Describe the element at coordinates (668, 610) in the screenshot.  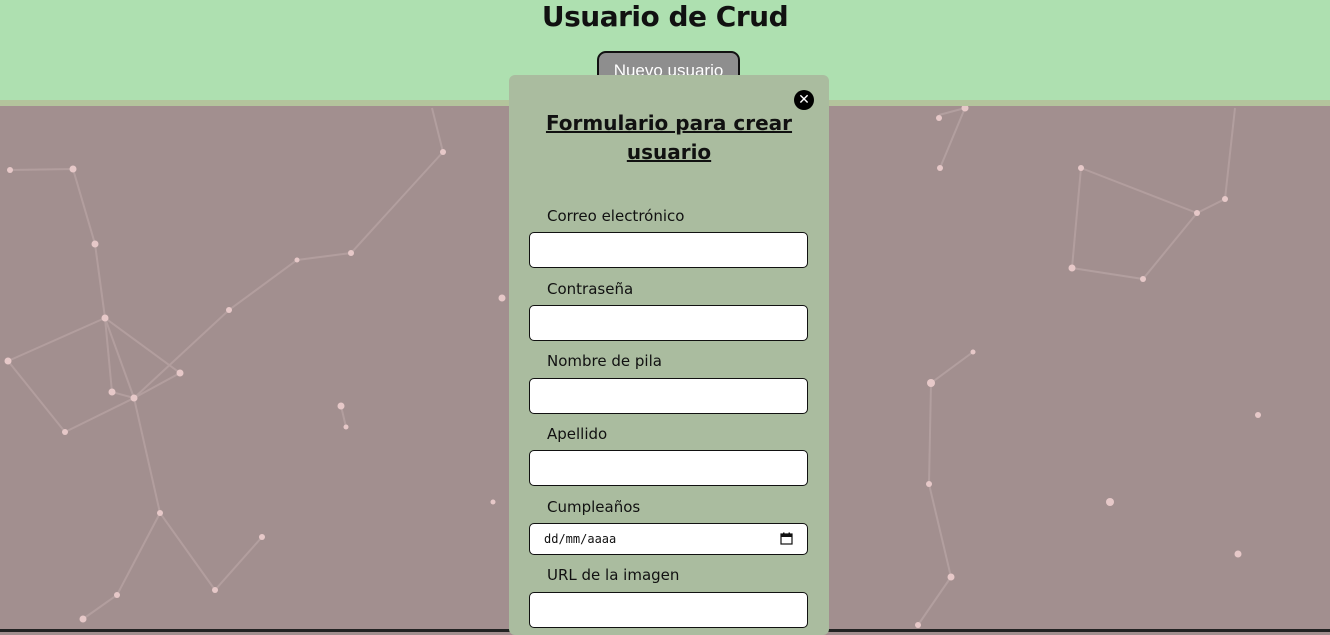
I see `image-url-field` at that location.